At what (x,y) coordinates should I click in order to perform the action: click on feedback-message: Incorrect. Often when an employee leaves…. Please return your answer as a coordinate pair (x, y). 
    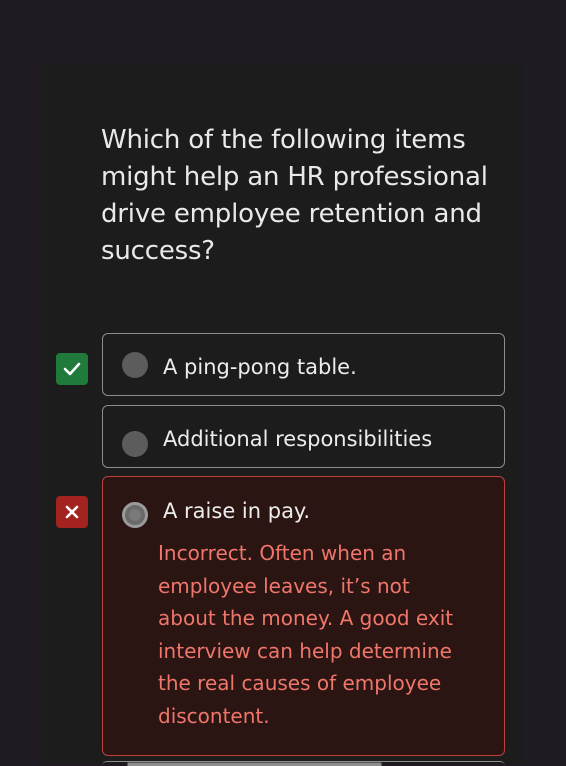
    Looking at the image, I should click on (306, 634).